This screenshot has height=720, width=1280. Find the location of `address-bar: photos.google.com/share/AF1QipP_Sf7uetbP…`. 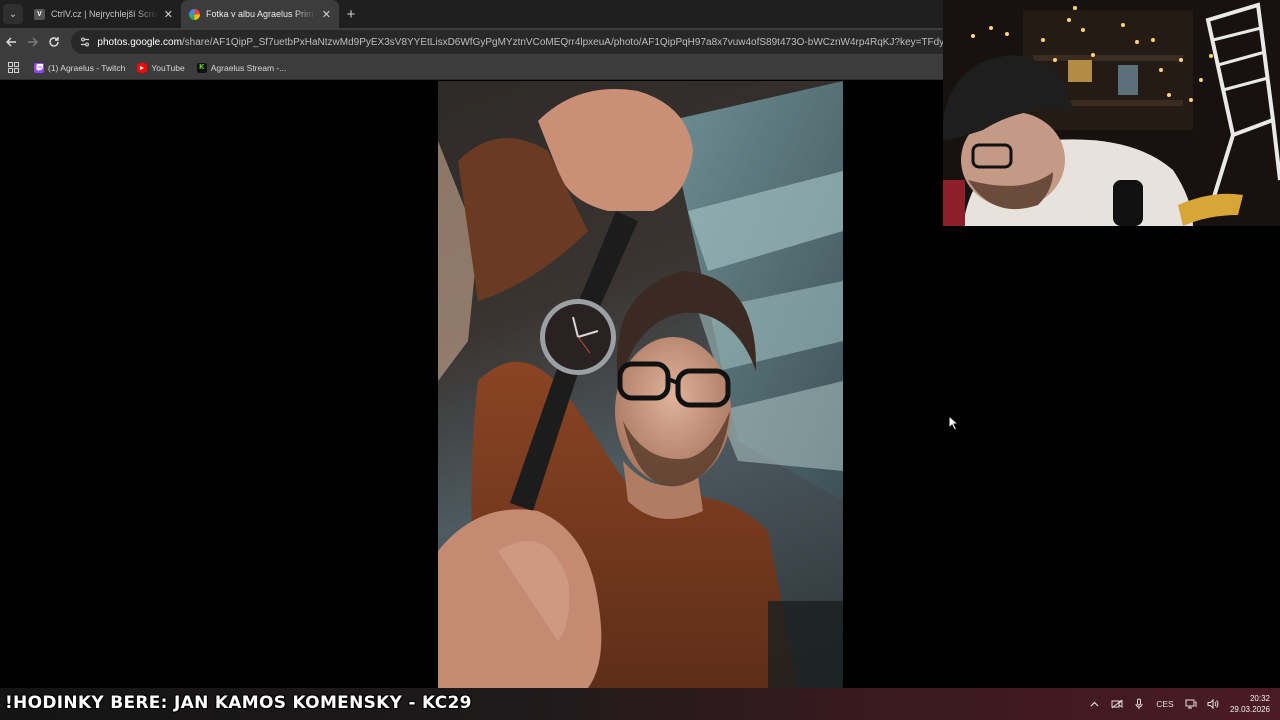

address-bar: photos.google.com/share/AF1QipP_Sf7uetbP… is located at coordinates (507, 42).